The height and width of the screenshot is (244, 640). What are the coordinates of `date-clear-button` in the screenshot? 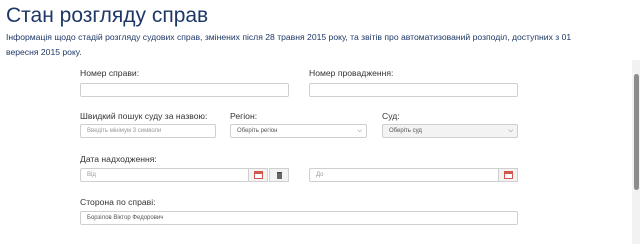 It's located at (279, 175).